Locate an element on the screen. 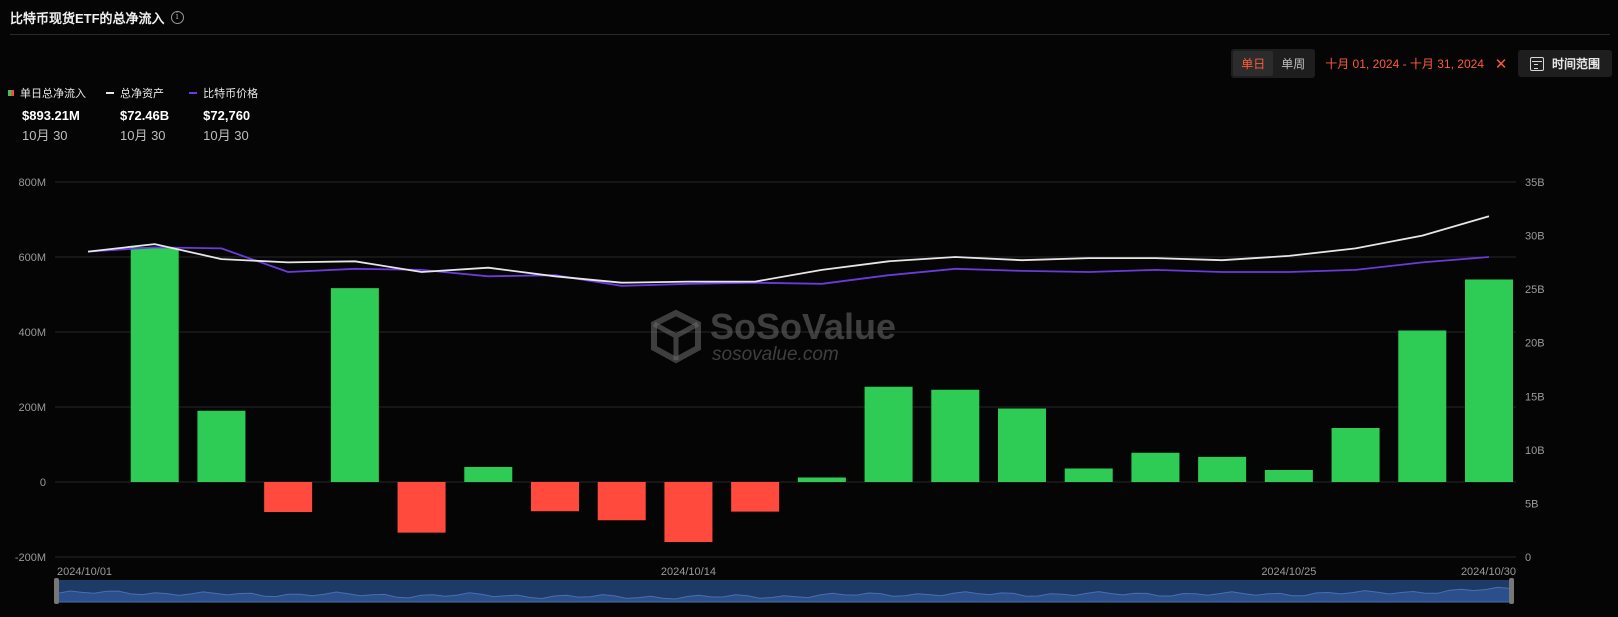 Image resolution: width=1618 pixels, height=617 pixels. watermark-layer: SoSoValuesosovalue.com is located at coordinates (773, 335).